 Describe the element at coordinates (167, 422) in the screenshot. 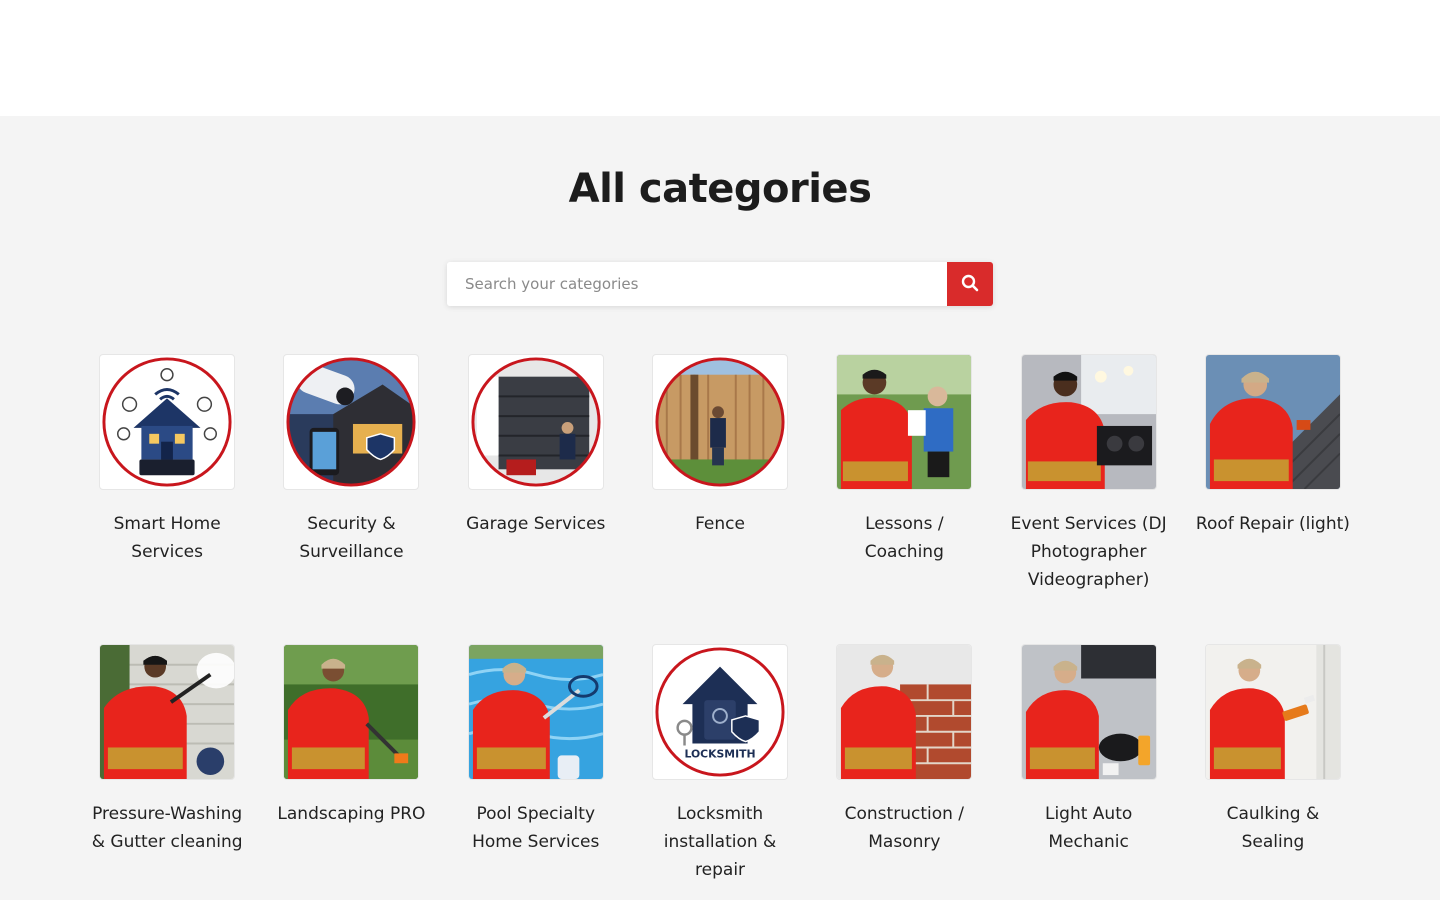

I see `smart-home-icon` at that location.